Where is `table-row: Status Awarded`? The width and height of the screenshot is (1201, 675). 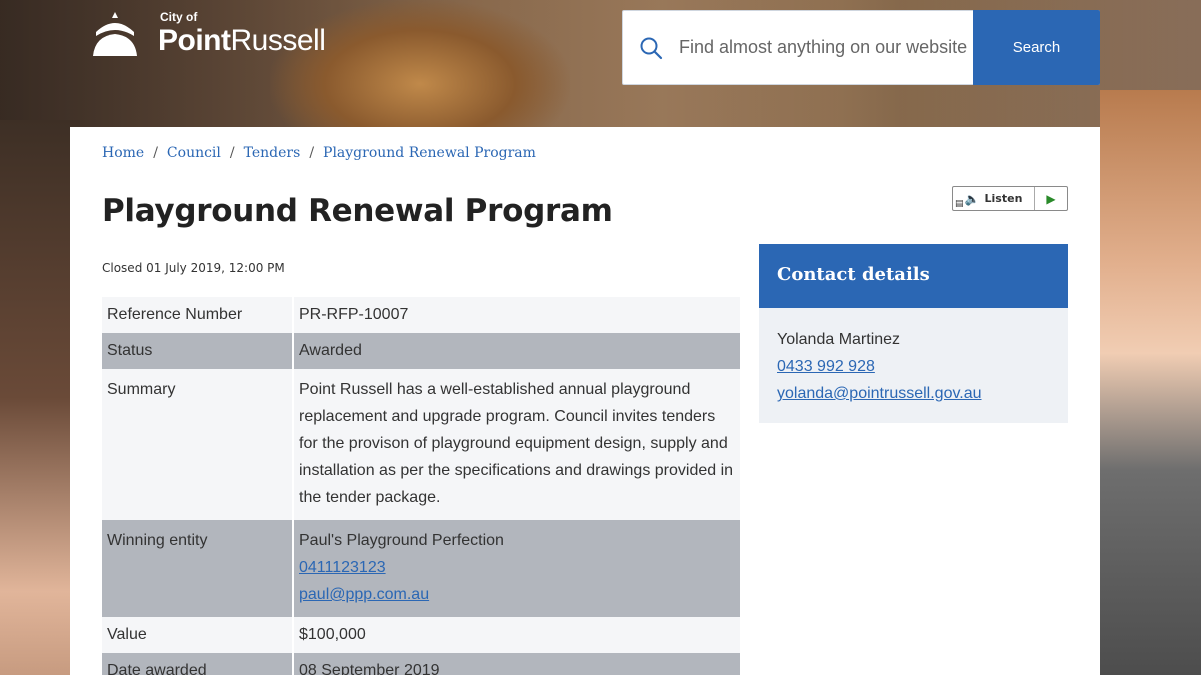
table-row: Status Awarded is located at coordinates (421, 351).